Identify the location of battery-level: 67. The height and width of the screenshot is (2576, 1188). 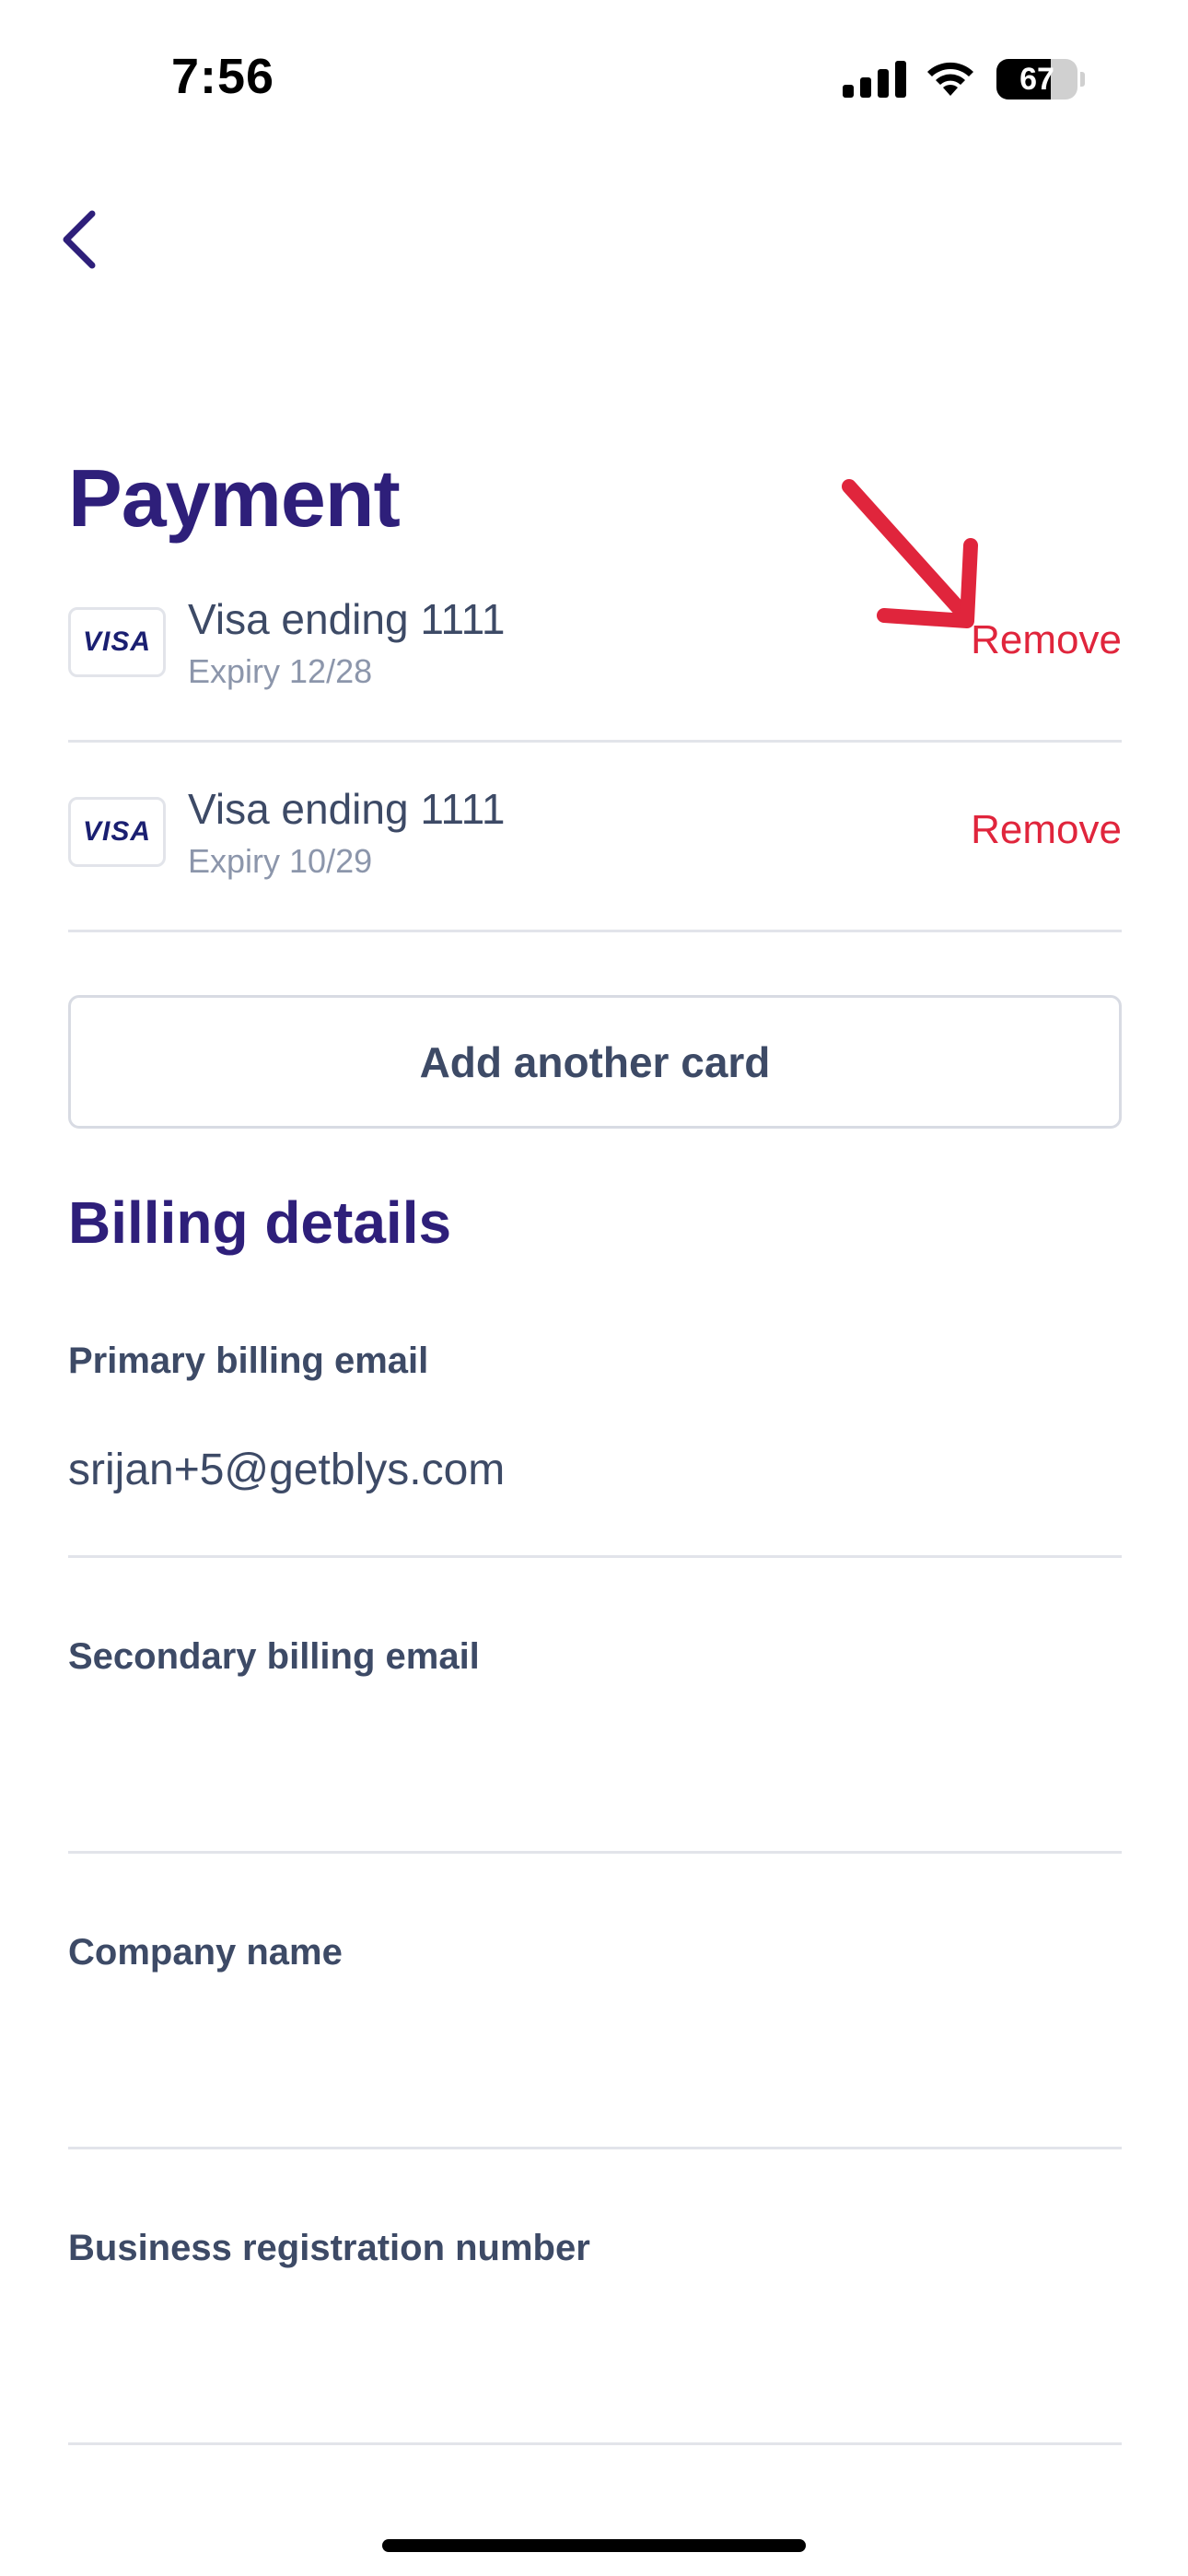
(1036, 79).